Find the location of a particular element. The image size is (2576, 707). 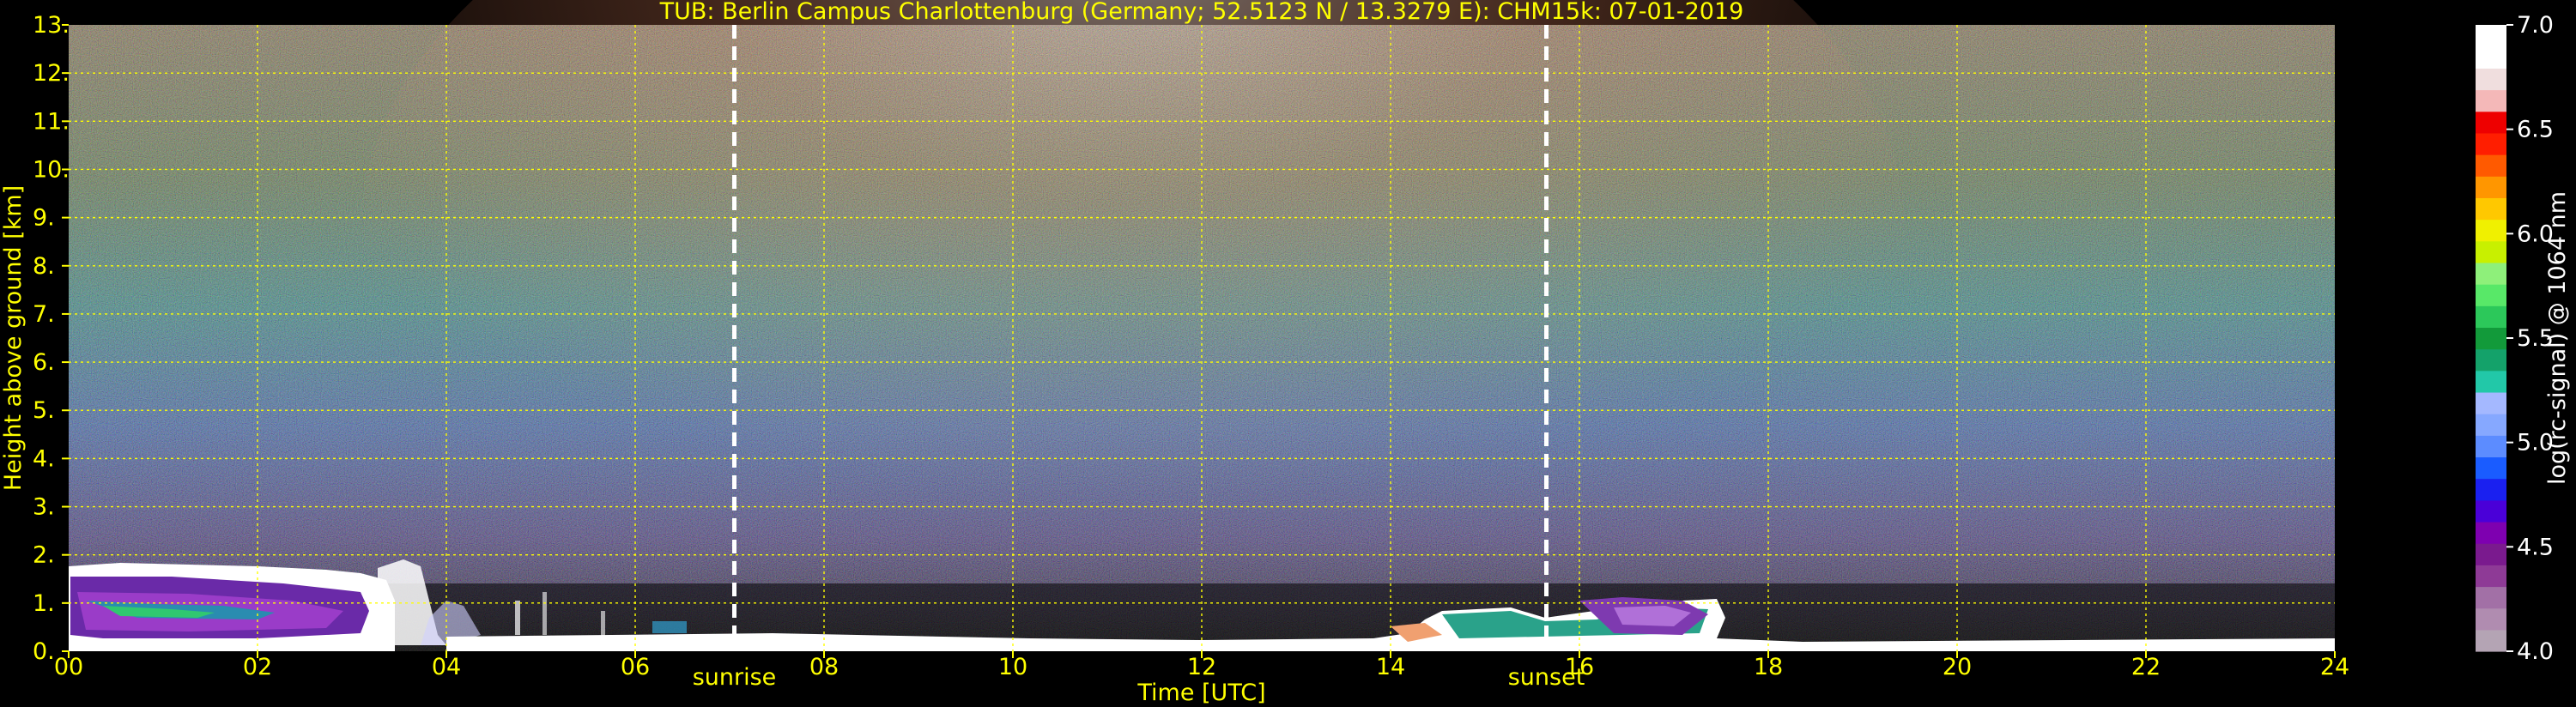

colorbar is located at coordinates (2491, 338).